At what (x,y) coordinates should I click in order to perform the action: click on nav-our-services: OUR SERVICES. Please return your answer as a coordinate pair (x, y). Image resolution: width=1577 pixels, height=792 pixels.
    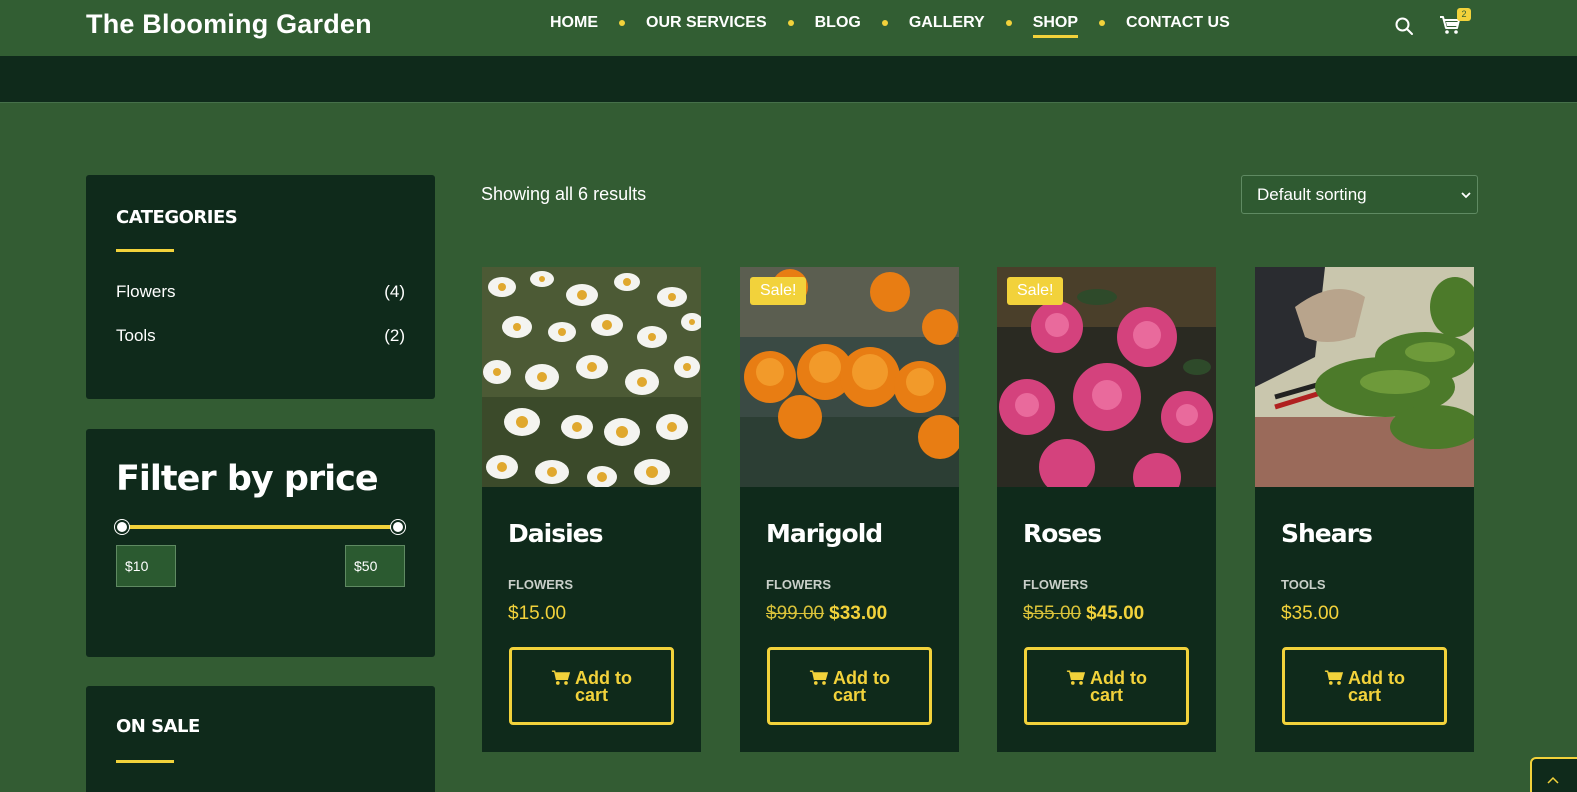
    Looking at the image, I should click on (706, 26).